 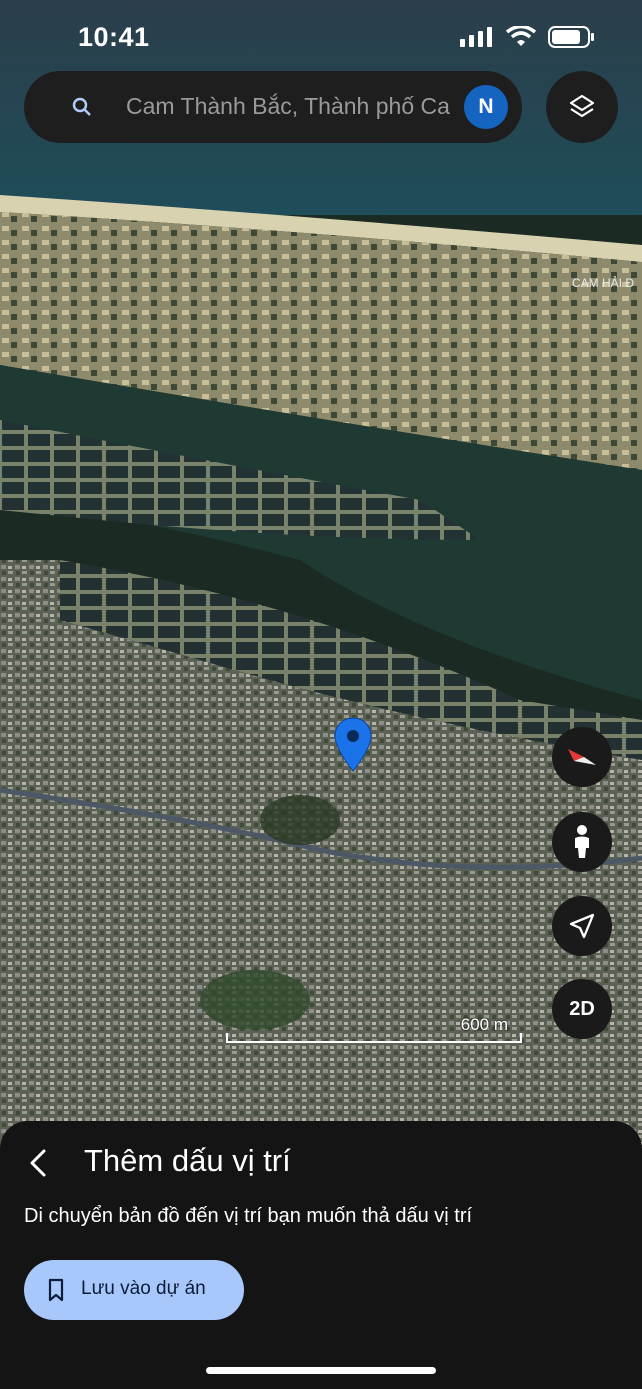 What do you see at coordinates (321, 35) in the screenshot?
I see `status-bar: 10:41` at bounding box center [321, 35].